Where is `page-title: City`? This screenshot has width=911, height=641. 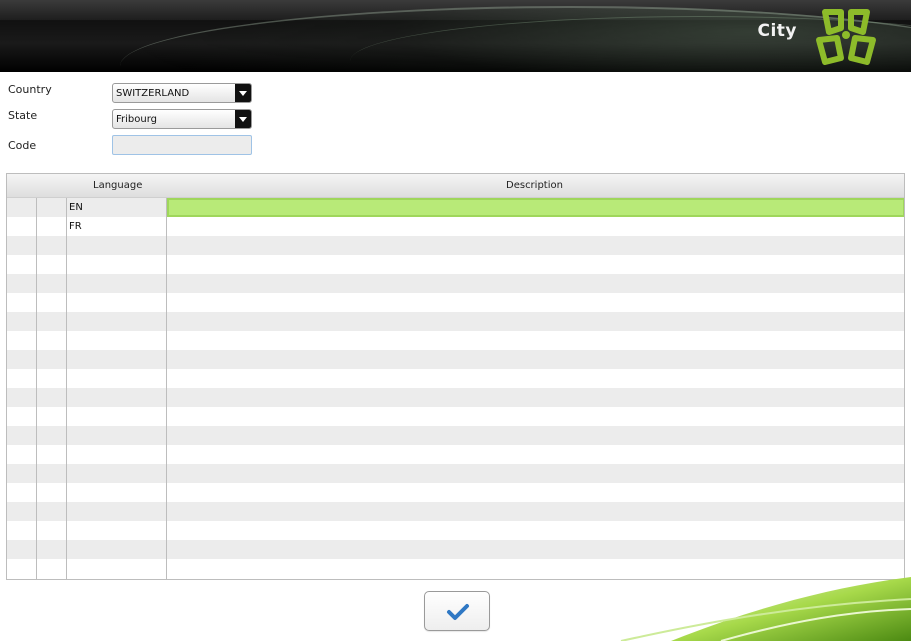
page-title: City is located at coordinates (777, 31).